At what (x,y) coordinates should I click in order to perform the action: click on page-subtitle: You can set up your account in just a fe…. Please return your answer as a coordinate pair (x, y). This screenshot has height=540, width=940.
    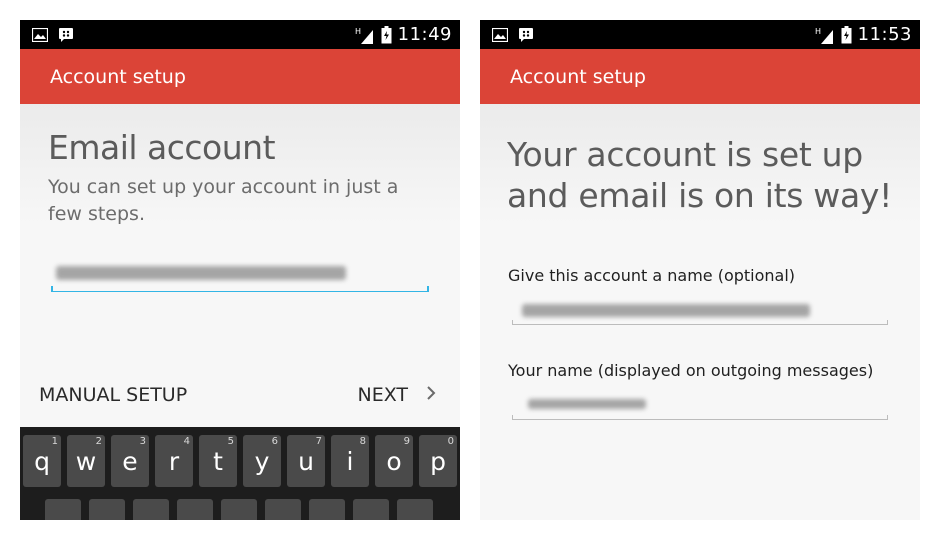
    Looking at the image, I should click on (223, 200).